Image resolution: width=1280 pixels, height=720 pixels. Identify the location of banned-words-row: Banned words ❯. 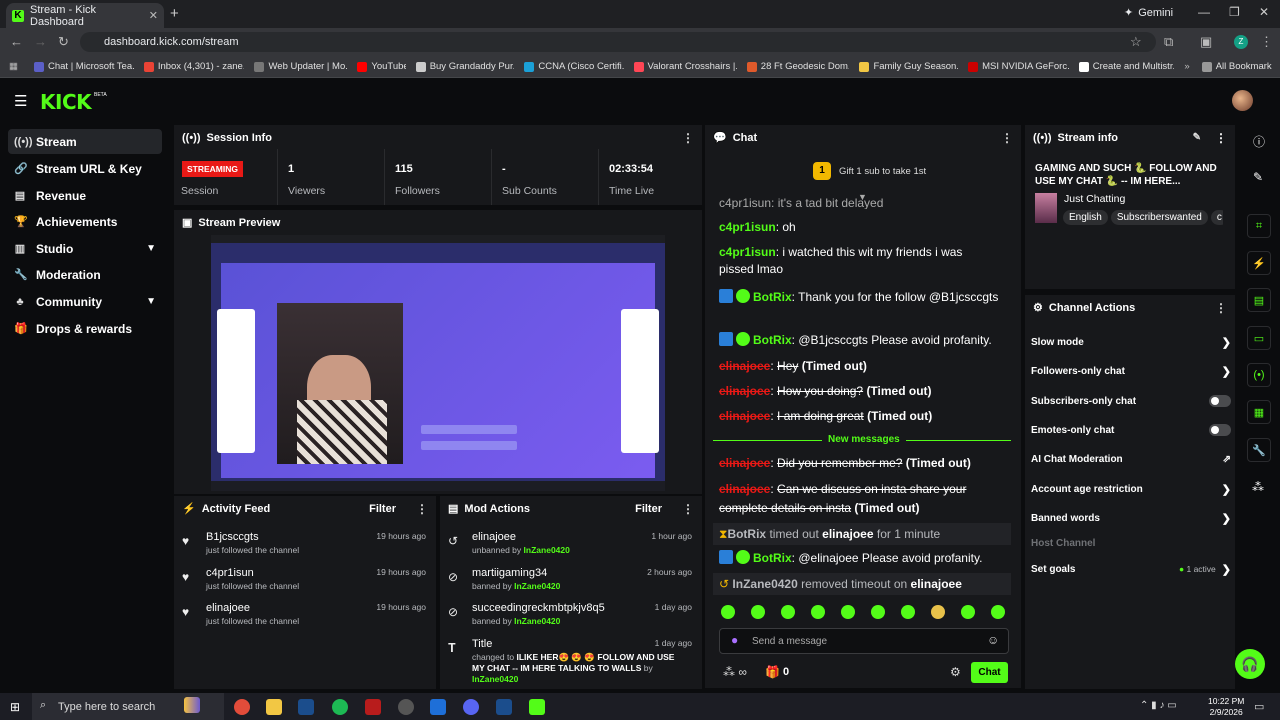
(1131, 518).